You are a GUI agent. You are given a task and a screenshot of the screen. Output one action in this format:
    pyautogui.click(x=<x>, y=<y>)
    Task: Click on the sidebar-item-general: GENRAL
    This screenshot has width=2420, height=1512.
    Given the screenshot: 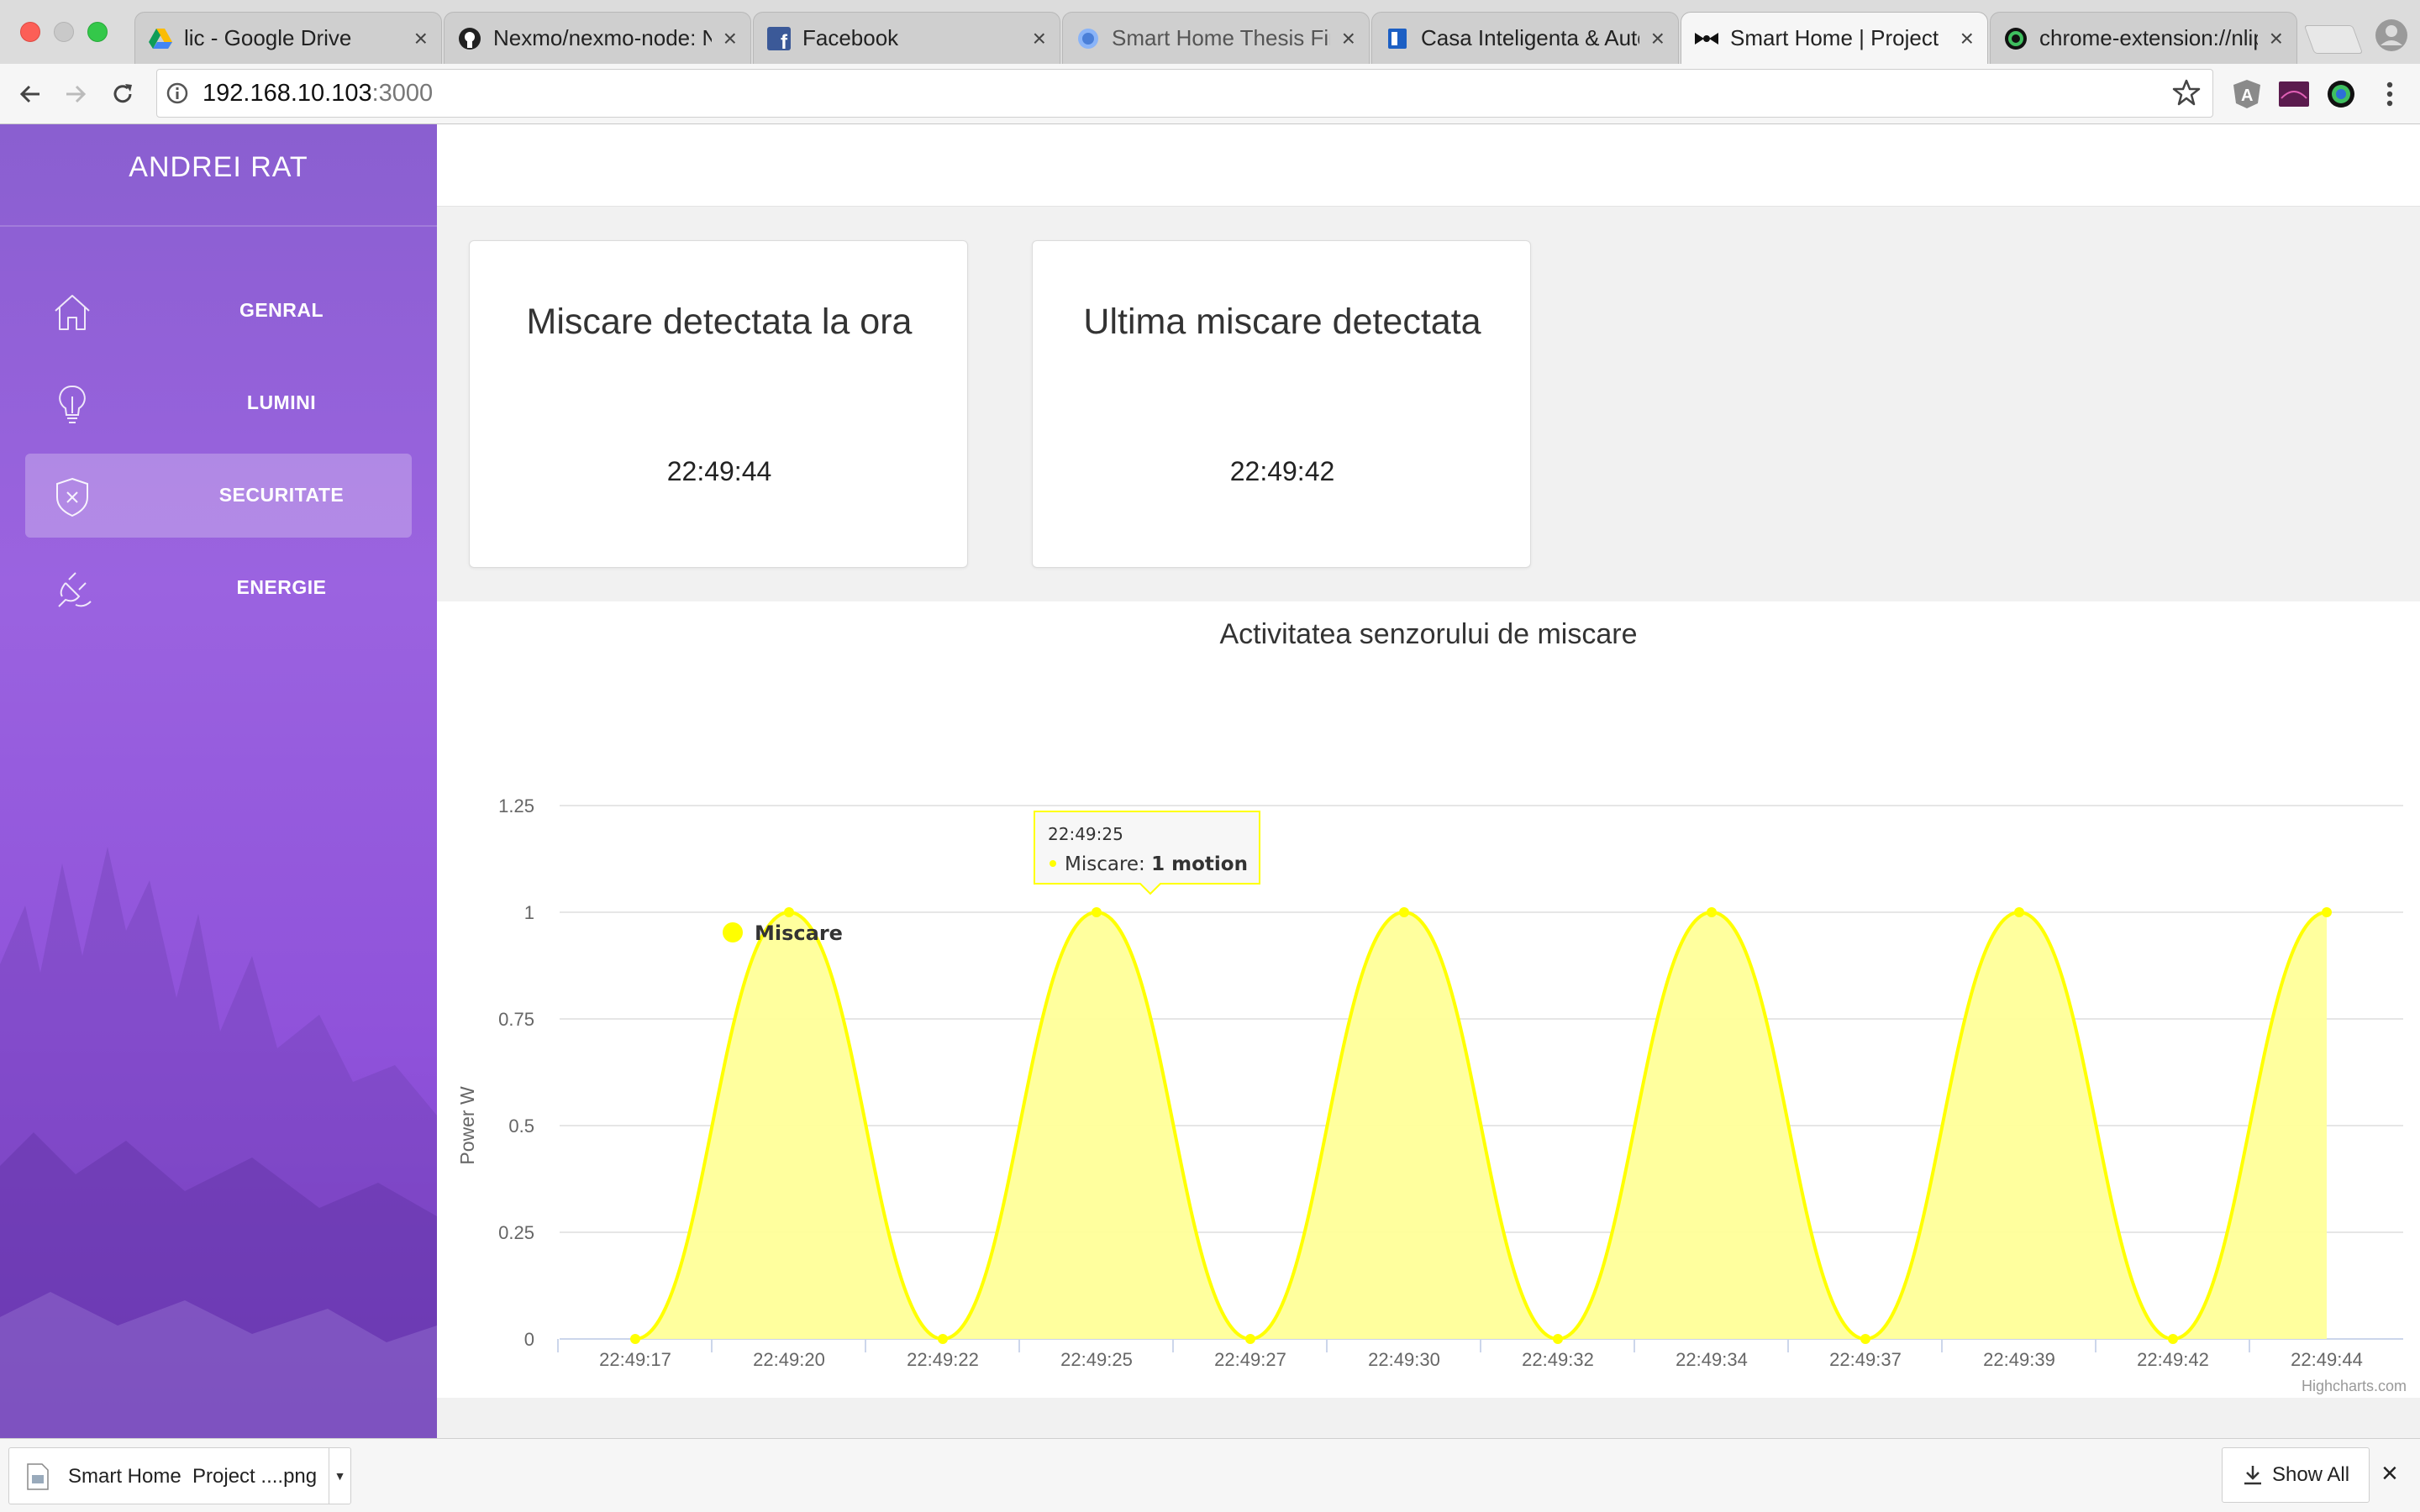 What is the action you would take?
    pyautogui.click(x=218, y=311)
    